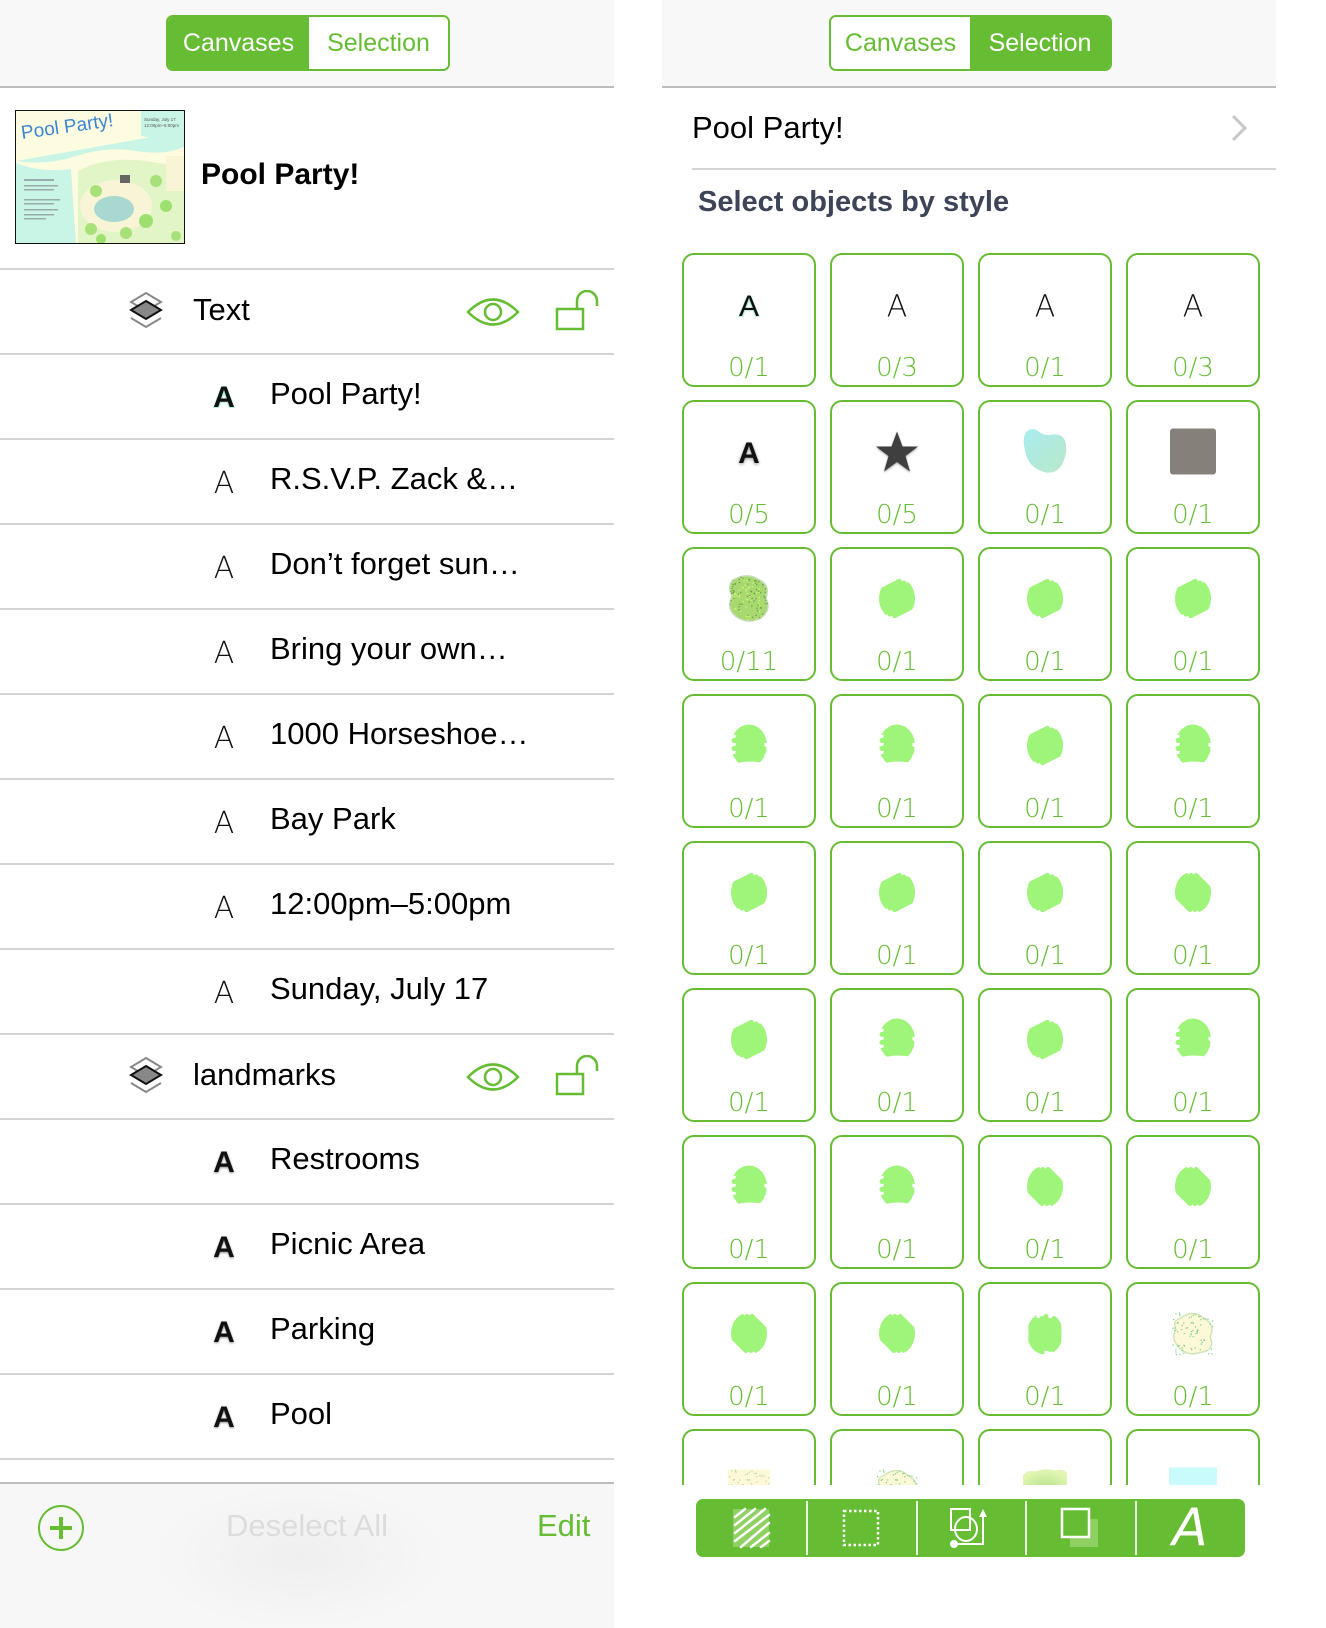  What do you see at coordinates (391, 903) in the screenshot?
I see `item-label: 12:00pm–5:00pm` at bounding box center [391, 903].